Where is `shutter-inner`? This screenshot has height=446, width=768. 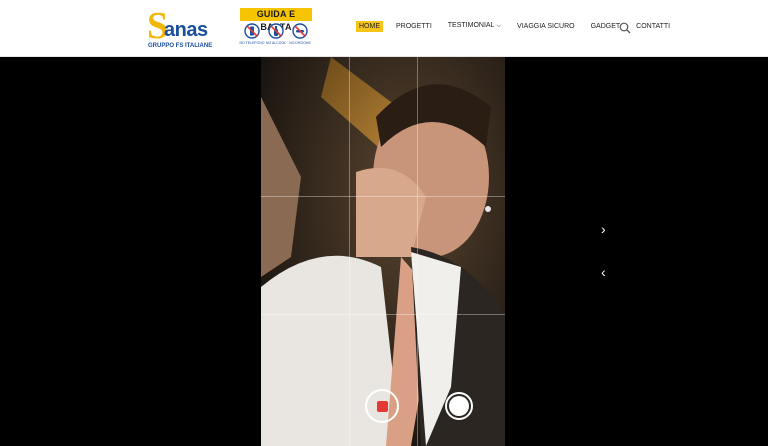 shutter-inner is located at coordinates (459, 406).